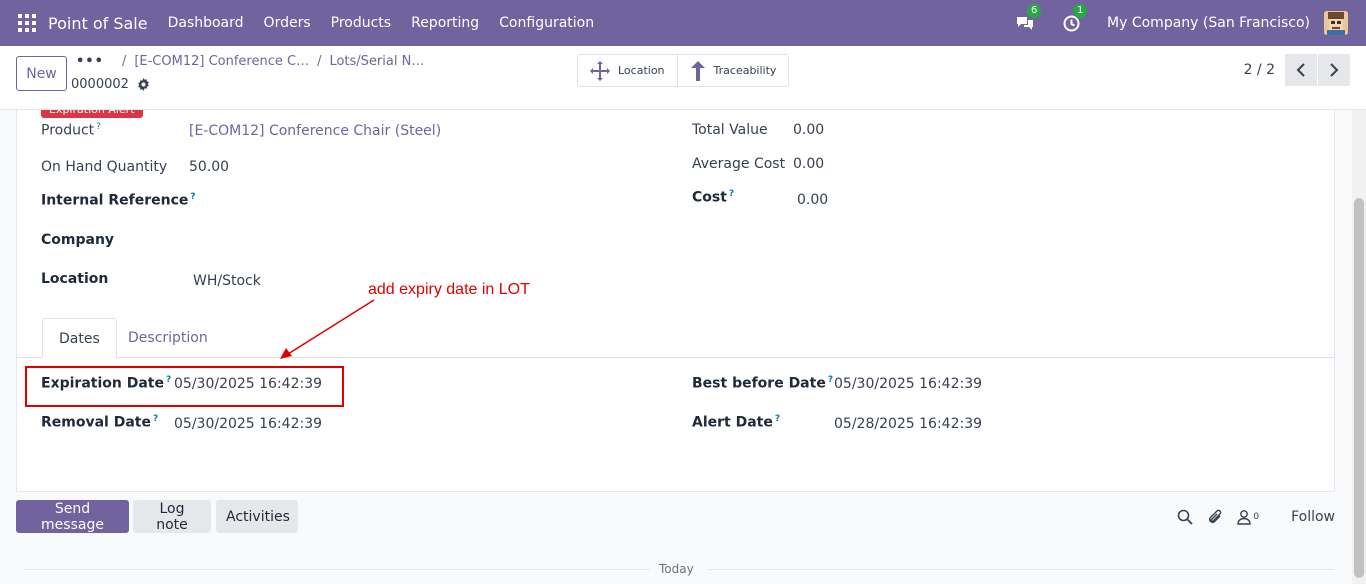 The image size is (1366, 584). Describe the element at coordinates (1215, 517) in the screenshot. I see `paperclip-icon` at that location.